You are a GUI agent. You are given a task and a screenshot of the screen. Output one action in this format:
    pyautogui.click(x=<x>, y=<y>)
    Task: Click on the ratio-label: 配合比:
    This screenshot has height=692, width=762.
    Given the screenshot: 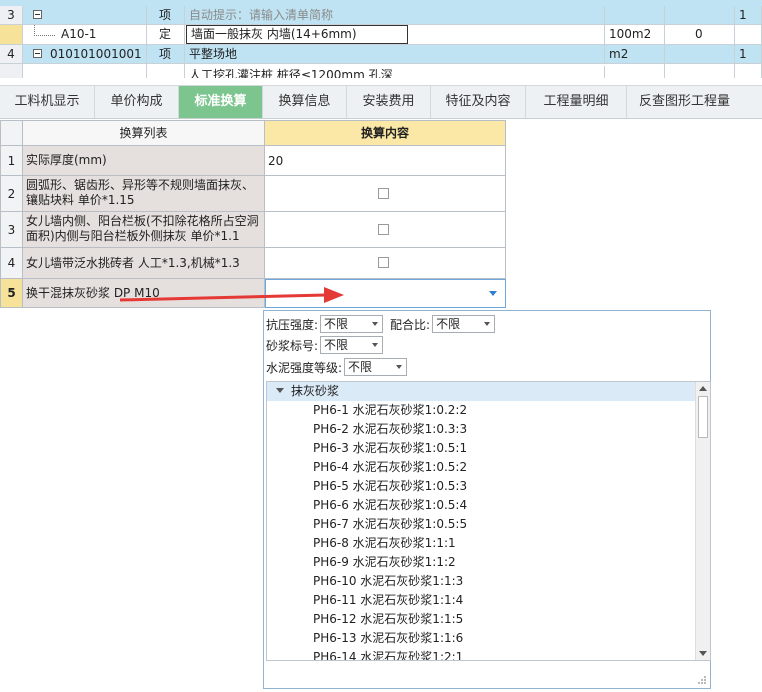 What is the action you would take?
    pyautogui.click(x=410, y=324)
    